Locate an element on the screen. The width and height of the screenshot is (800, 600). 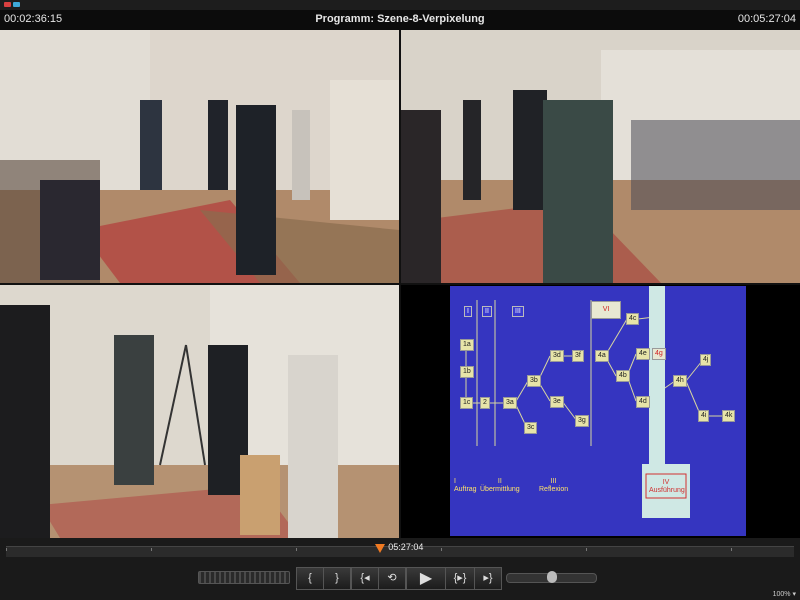
loop-button: ⟲ is located at coordinates (392, 578).